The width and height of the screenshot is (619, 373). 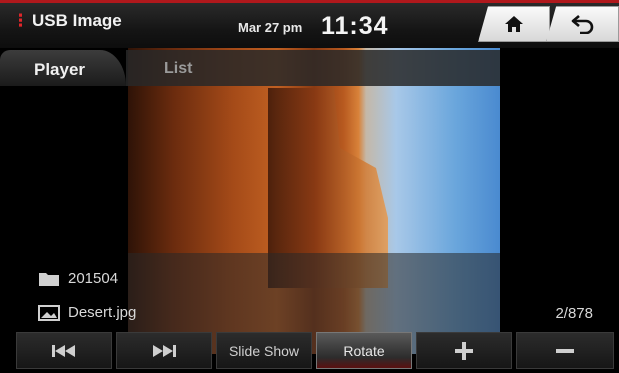 What do you see at coordinates (313, 68) in the screenshot?
I see `tab-list: List` at bounding box center [313, 68].